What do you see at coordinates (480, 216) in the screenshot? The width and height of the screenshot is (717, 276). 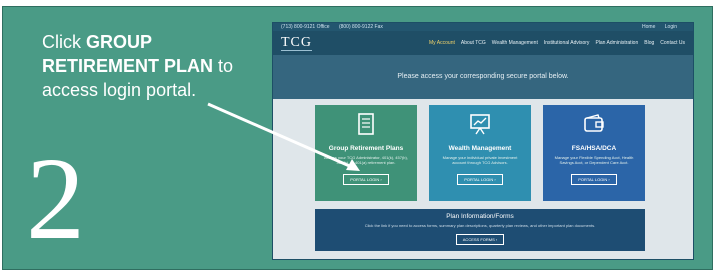 I see `plan-info-title: Plan Information/Forms` at bounding box center [480, 216].